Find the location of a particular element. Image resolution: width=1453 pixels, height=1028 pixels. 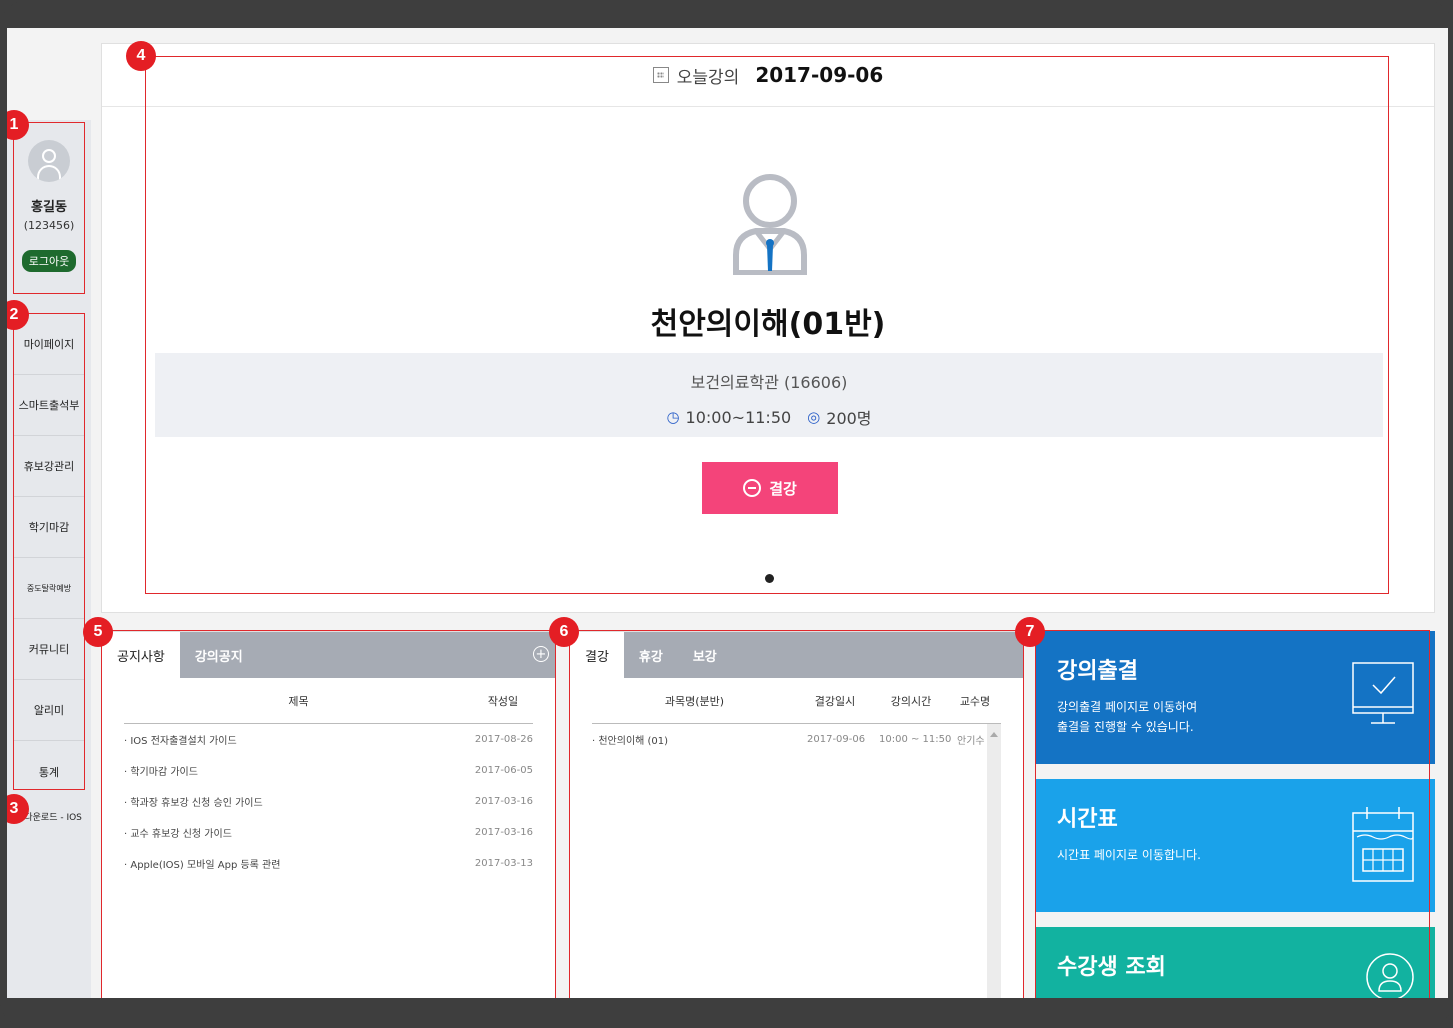

annotation-badge-7: 7 is located at coordinates (1030, 632).